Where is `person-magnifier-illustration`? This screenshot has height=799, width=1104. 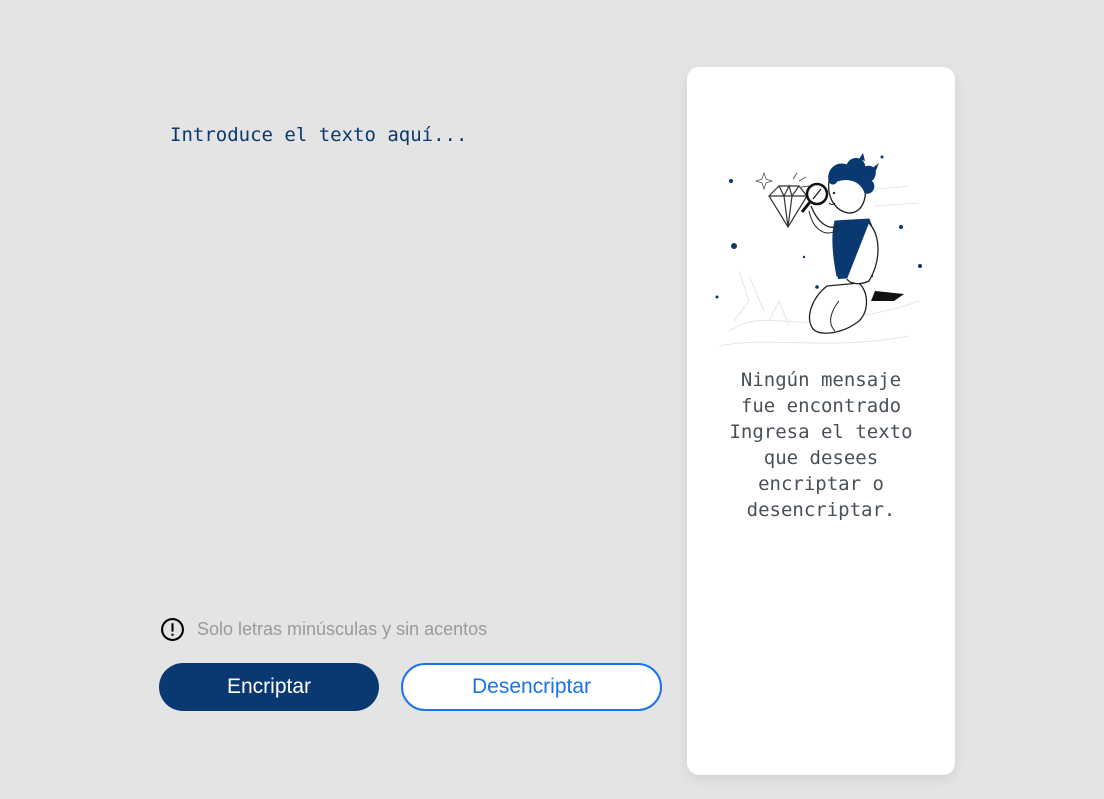 person-magnifier-illustration is located at coordinates (818, 250).